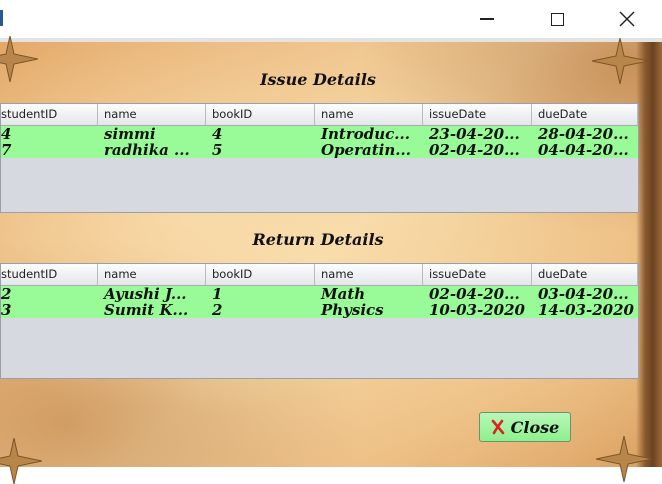 This screenshot has height=484, width=662. I want to click on close-button: Close, so click(525, 427).